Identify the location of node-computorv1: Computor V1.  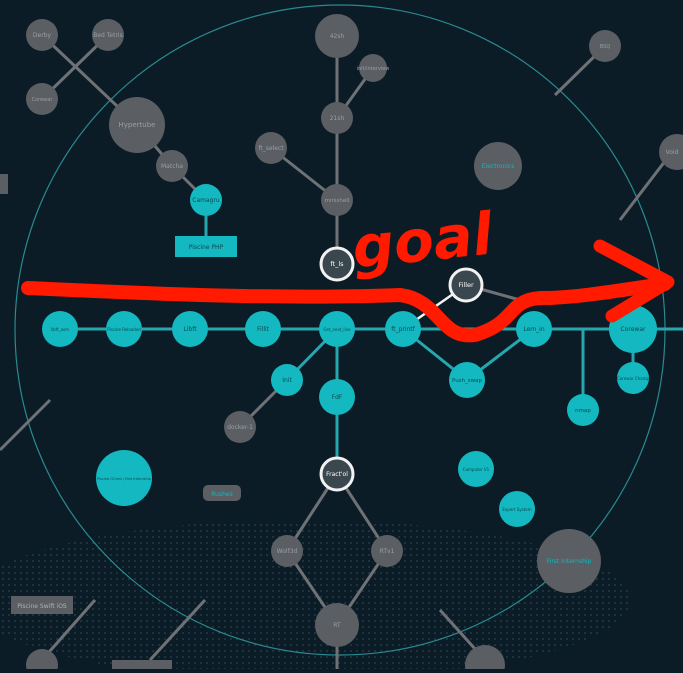
(476, 469).